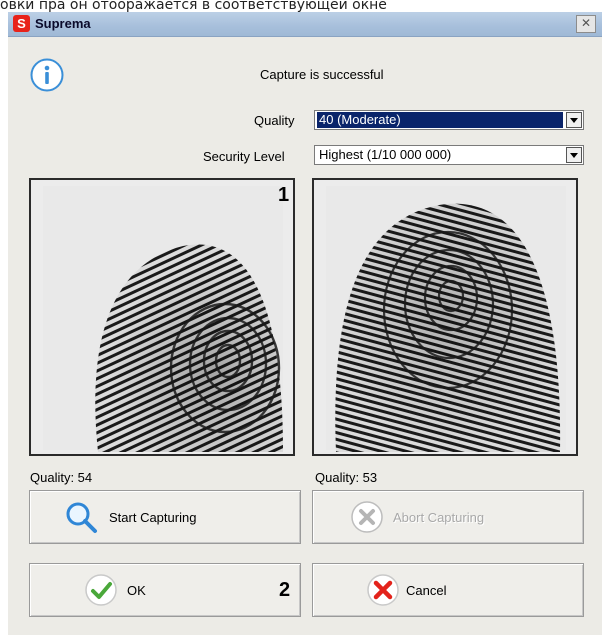 The image size is (603, 635). What do you see at coordinates (63, 23) in the screenshot?
I see `window-title: Suprema` at bounding box center [63, 23].